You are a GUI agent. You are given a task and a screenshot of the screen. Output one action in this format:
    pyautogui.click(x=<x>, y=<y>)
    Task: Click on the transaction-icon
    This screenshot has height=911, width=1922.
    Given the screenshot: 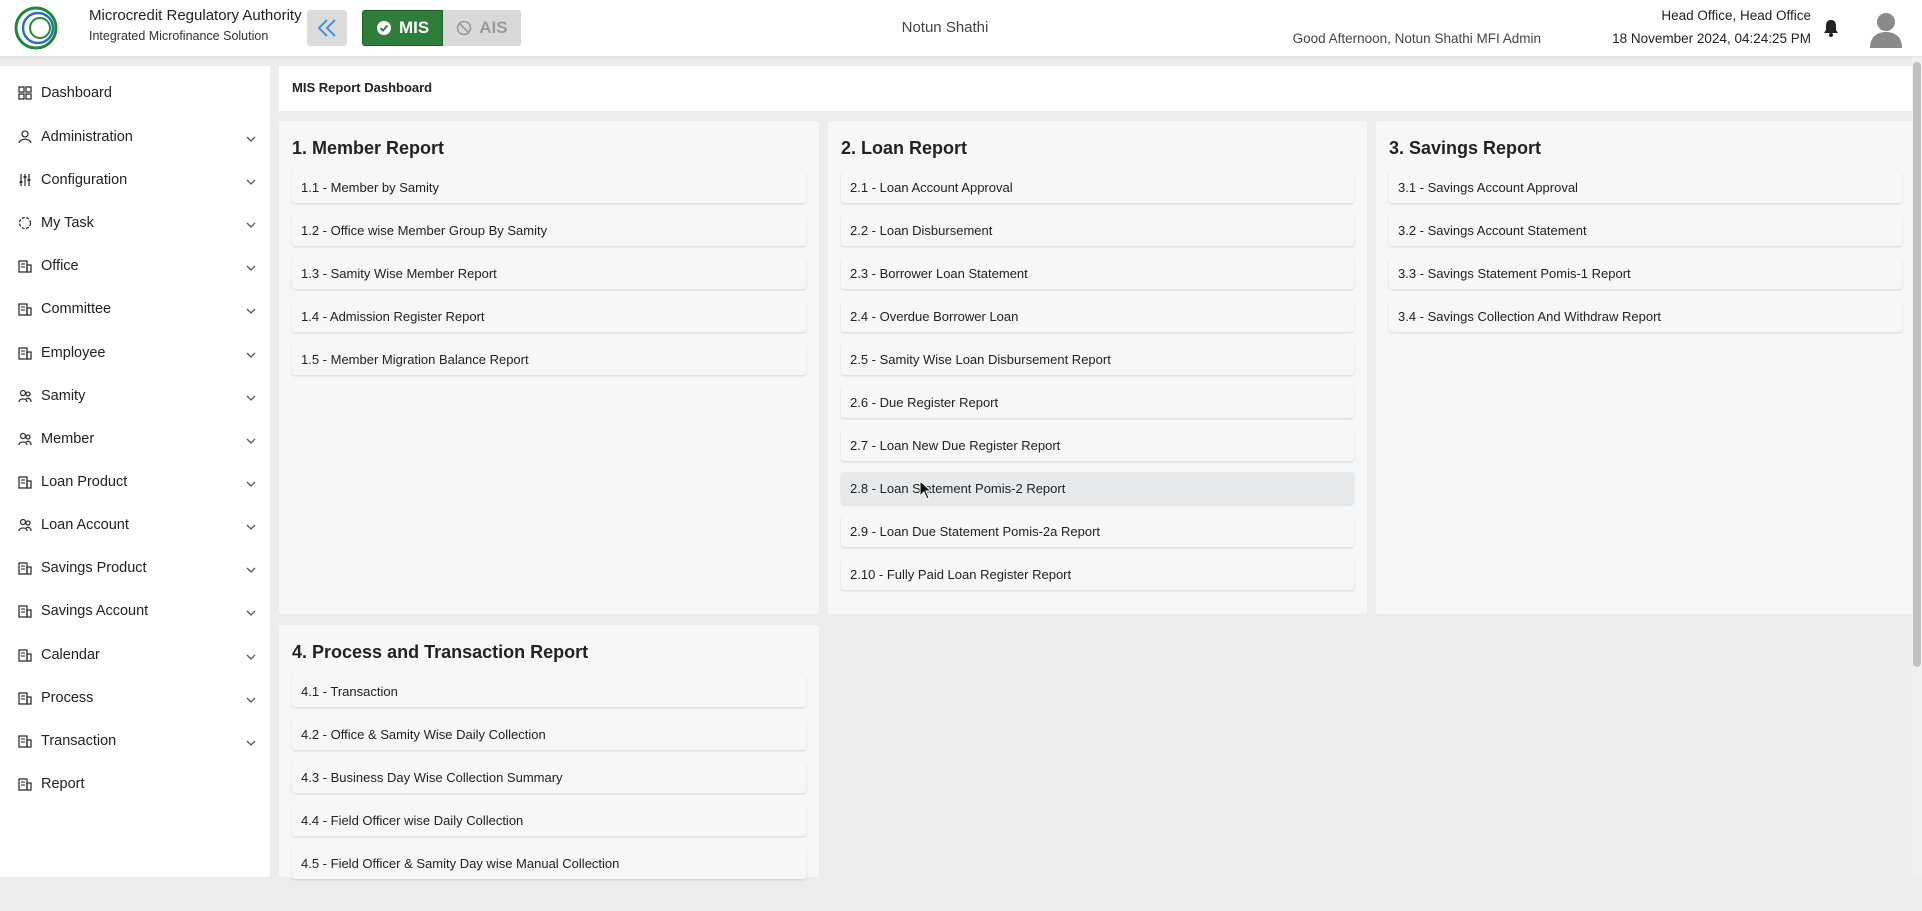 What is the action you would take?
    pyautogui.click(x=25, y=741)
    